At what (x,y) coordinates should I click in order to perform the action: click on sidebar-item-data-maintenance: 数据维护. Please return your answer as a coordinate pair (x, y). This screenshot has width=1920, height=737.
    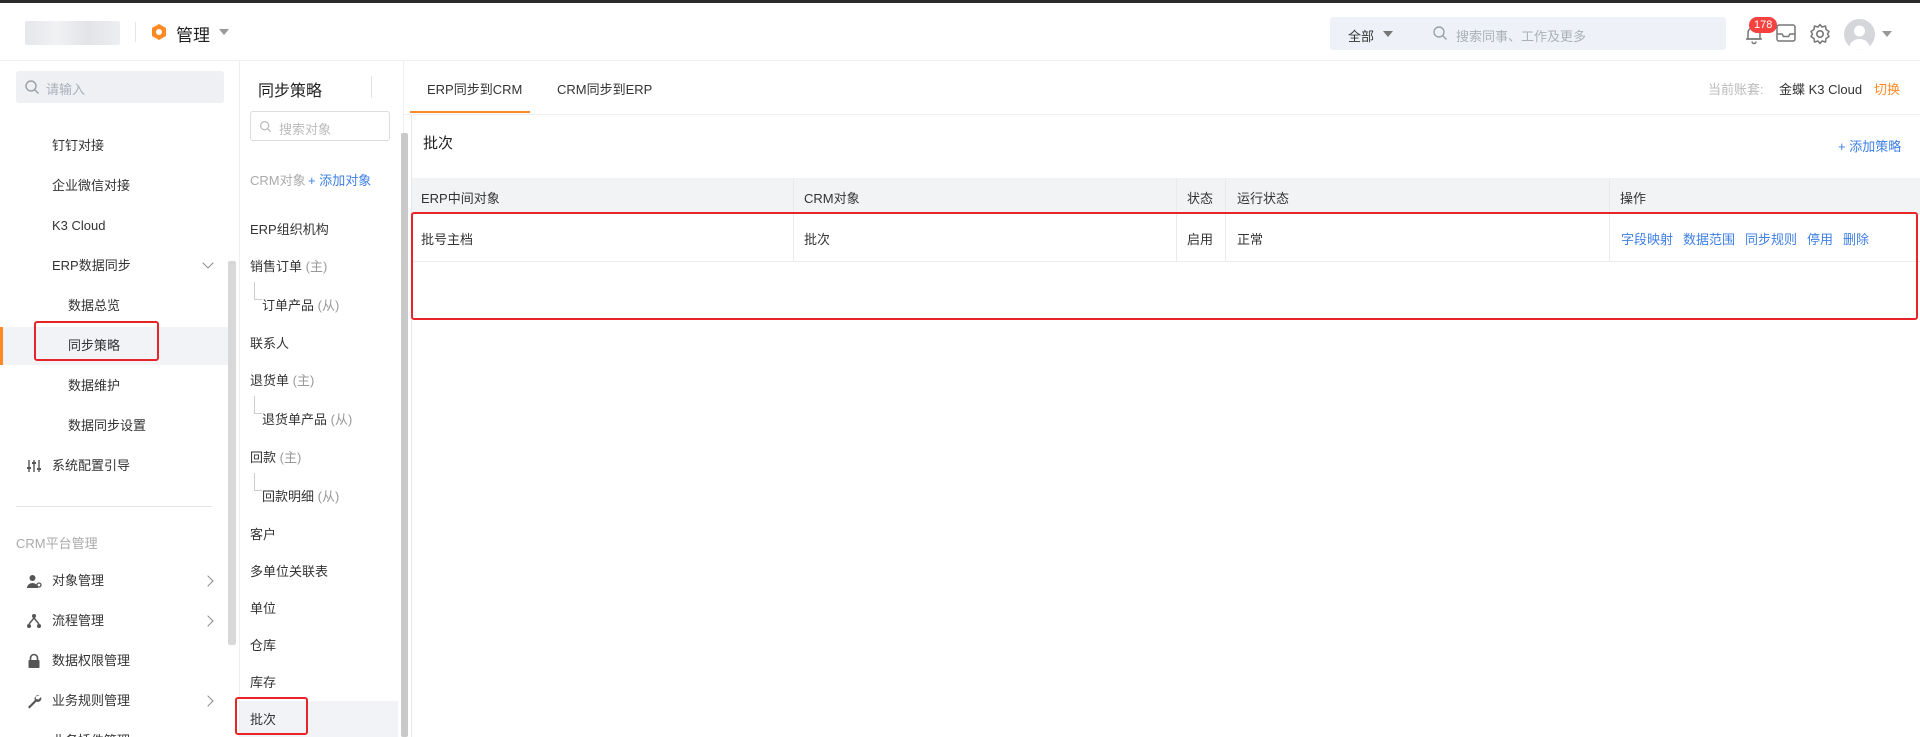
    Looking at the image, I should click on (118, 386).